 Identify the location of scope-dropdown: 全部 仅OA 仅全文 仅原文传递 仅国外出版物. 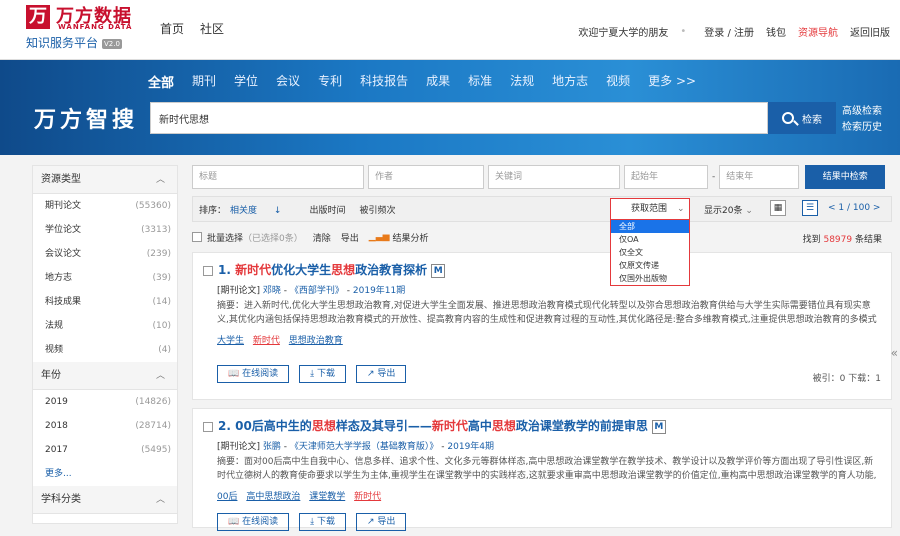
(650, 253).